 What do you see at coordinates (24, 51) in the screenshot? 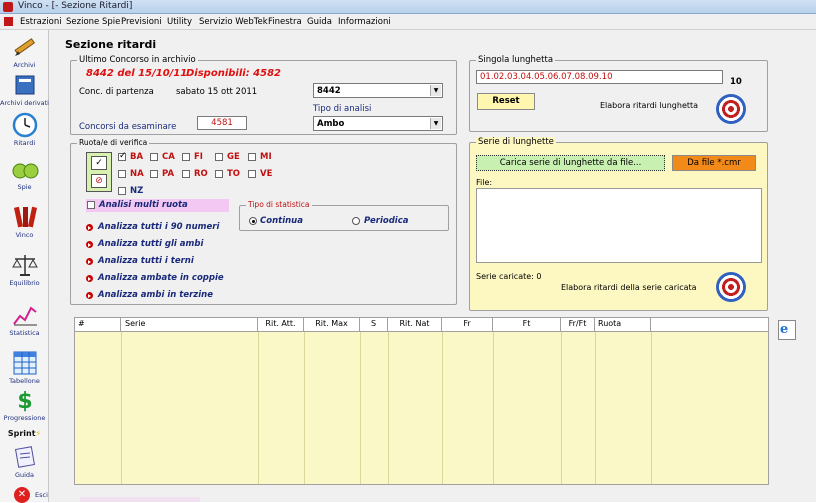
I see `sidebar-item-archivi: Archivi` at bounding box center [24, 51].